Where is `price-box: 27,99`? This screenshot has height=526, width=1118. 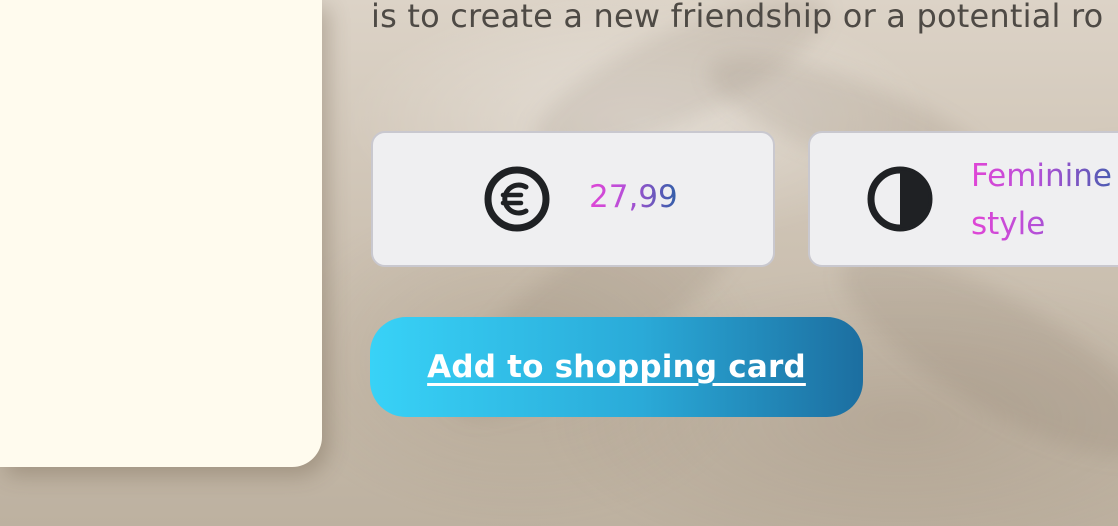 price-box: 27,99 is located at coordinates (573, 199).